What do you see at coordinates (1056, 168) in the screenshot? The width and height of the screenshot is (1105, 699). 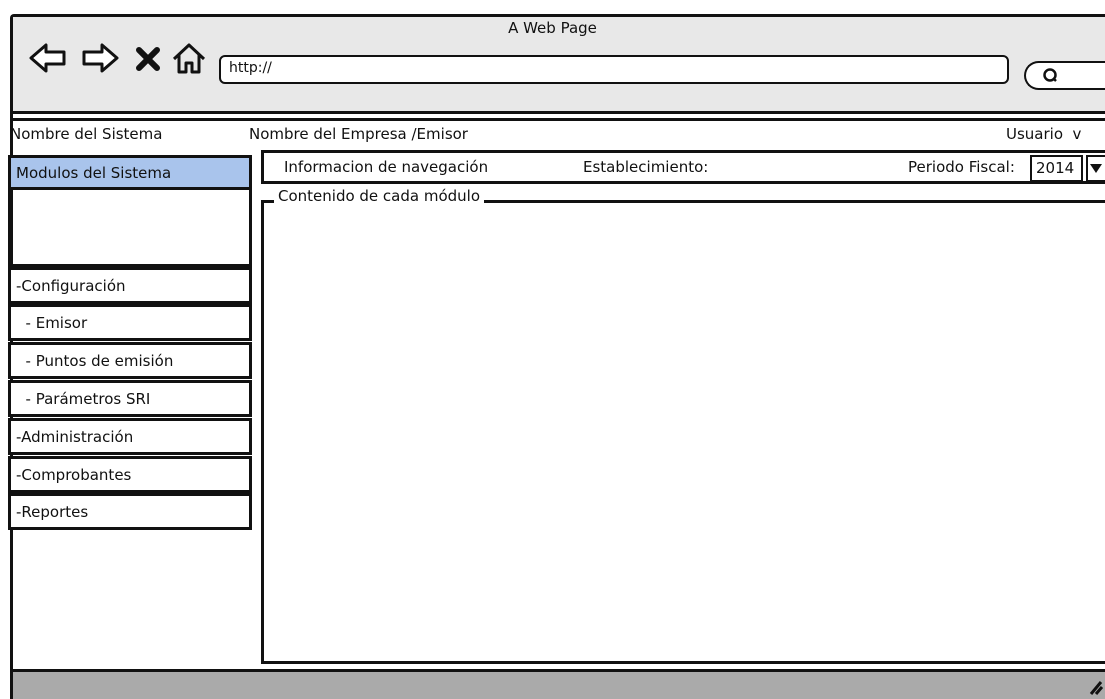 I see `fiscal-period-select: 2014` at bounding box center [1056, 168].